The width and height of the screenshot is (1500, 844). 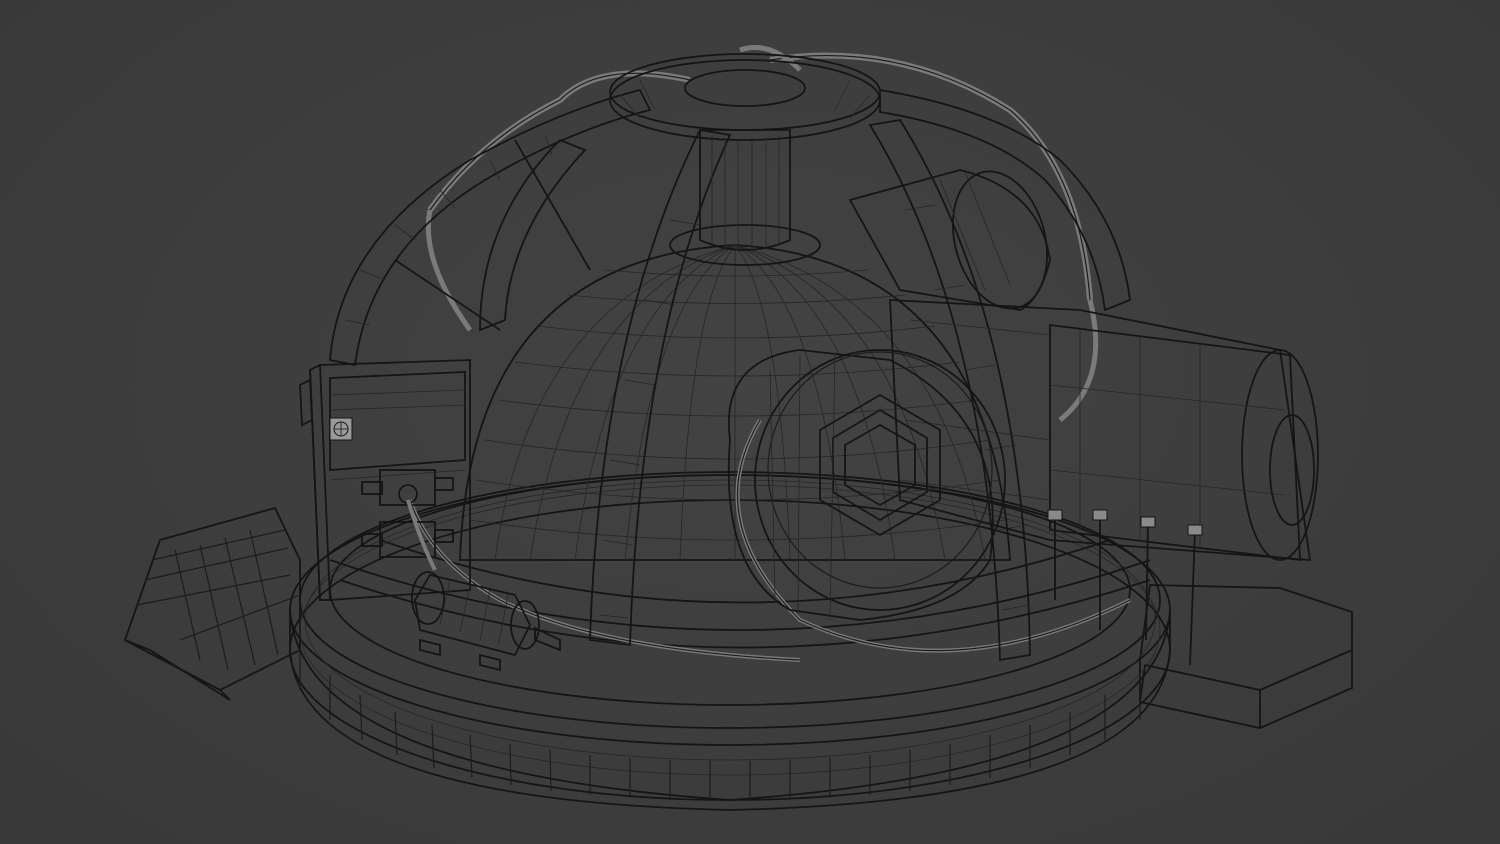 What do you see at coordinates (1246, 656) in the screenshot?
I see `side-step` at bounding box center [1246, 656].